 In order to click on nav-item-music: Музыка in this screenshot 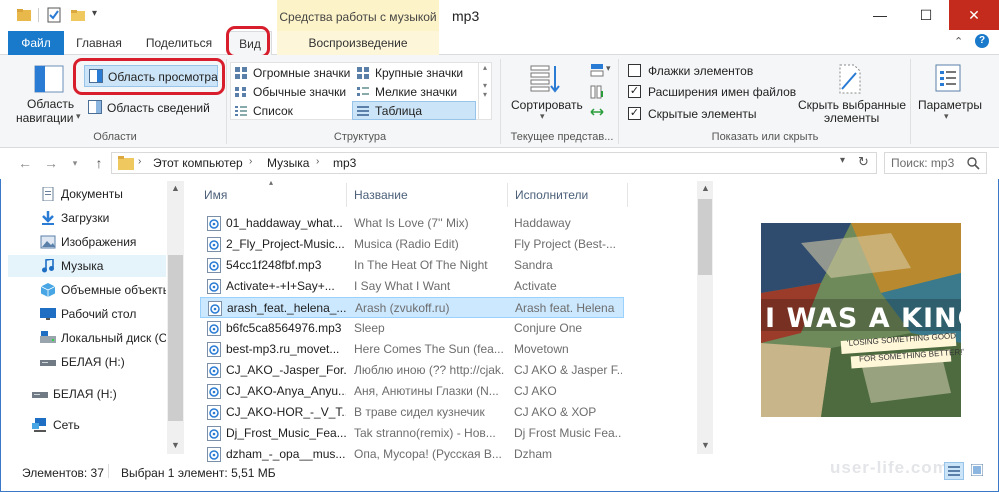, I will do `click(87, 266)`.